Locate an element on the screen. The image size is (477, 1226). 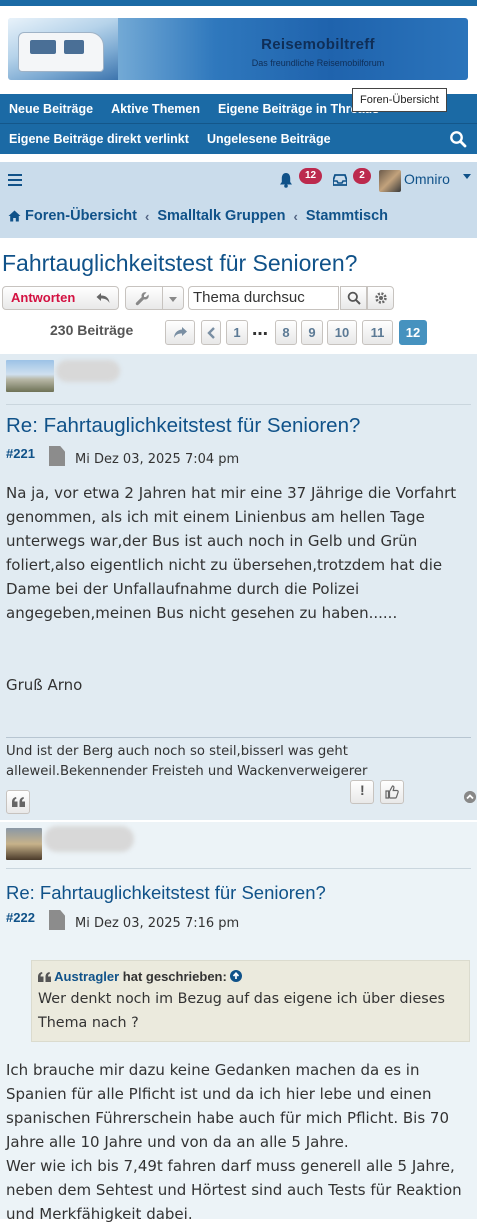
reply-label: Antworten is located at coordinates (43, 297).